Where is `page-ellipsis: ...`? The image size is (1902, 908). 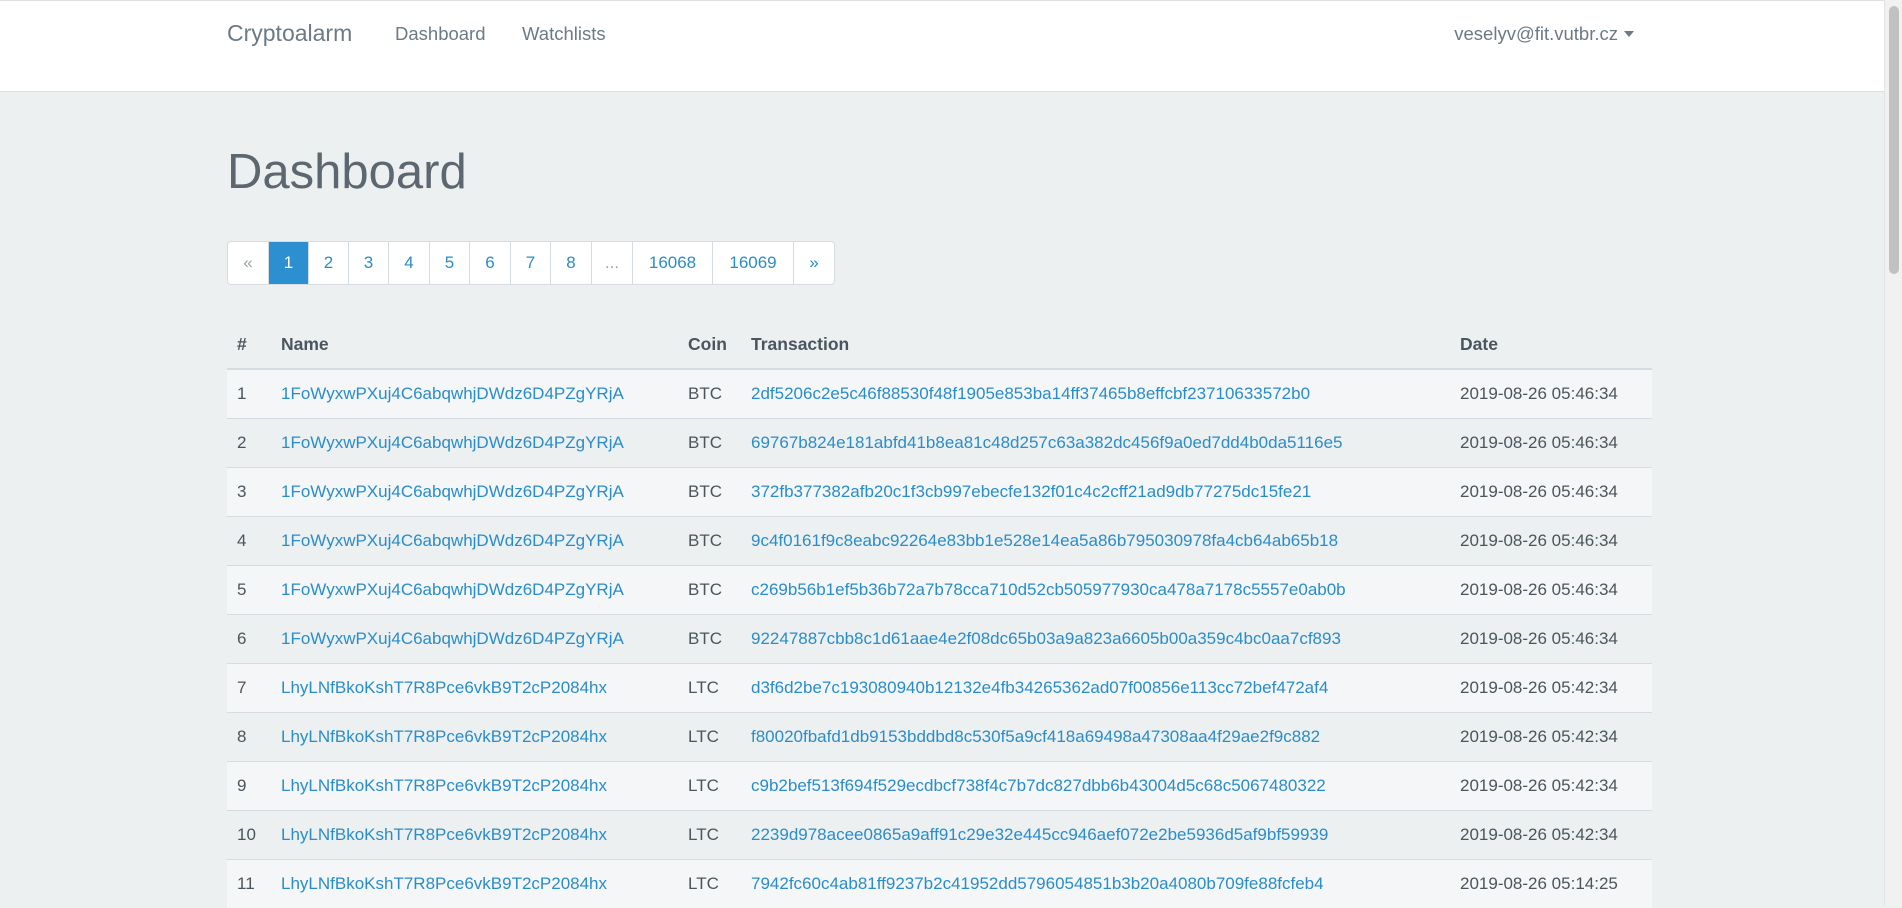 page-ellipsis: ... is located at coordinates (612, 263).